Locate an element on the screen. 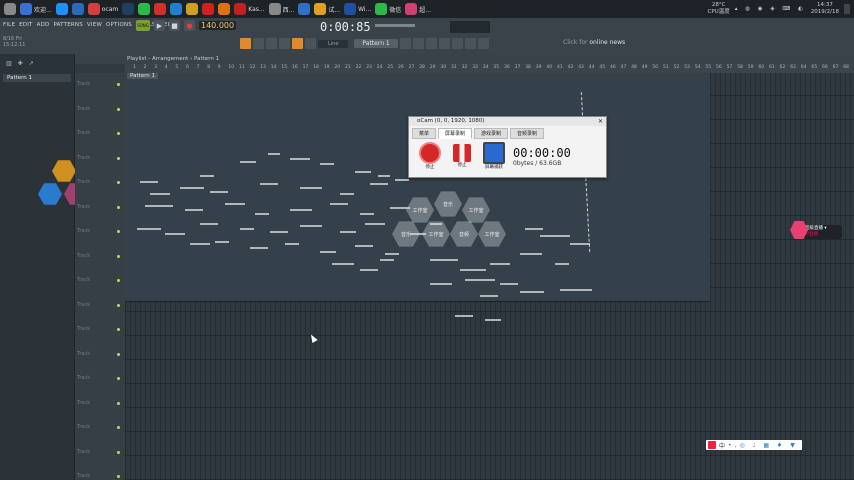 The width and height of the screenshot is (854, 480). ocam-tab: 音频录制 is located at coordinates (527, 133).